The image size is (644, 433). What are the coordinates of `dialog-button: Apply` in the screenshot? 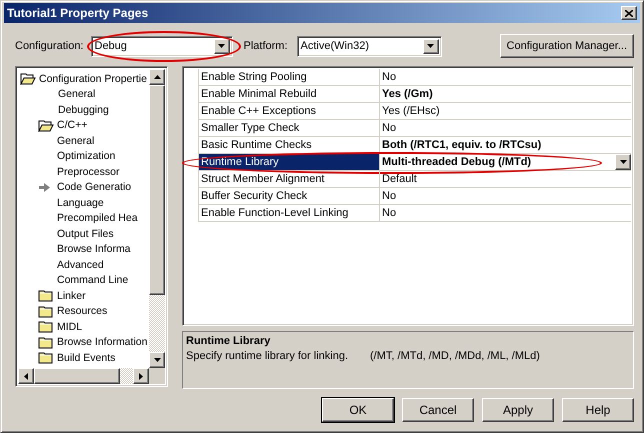 It's located at (518, 410).